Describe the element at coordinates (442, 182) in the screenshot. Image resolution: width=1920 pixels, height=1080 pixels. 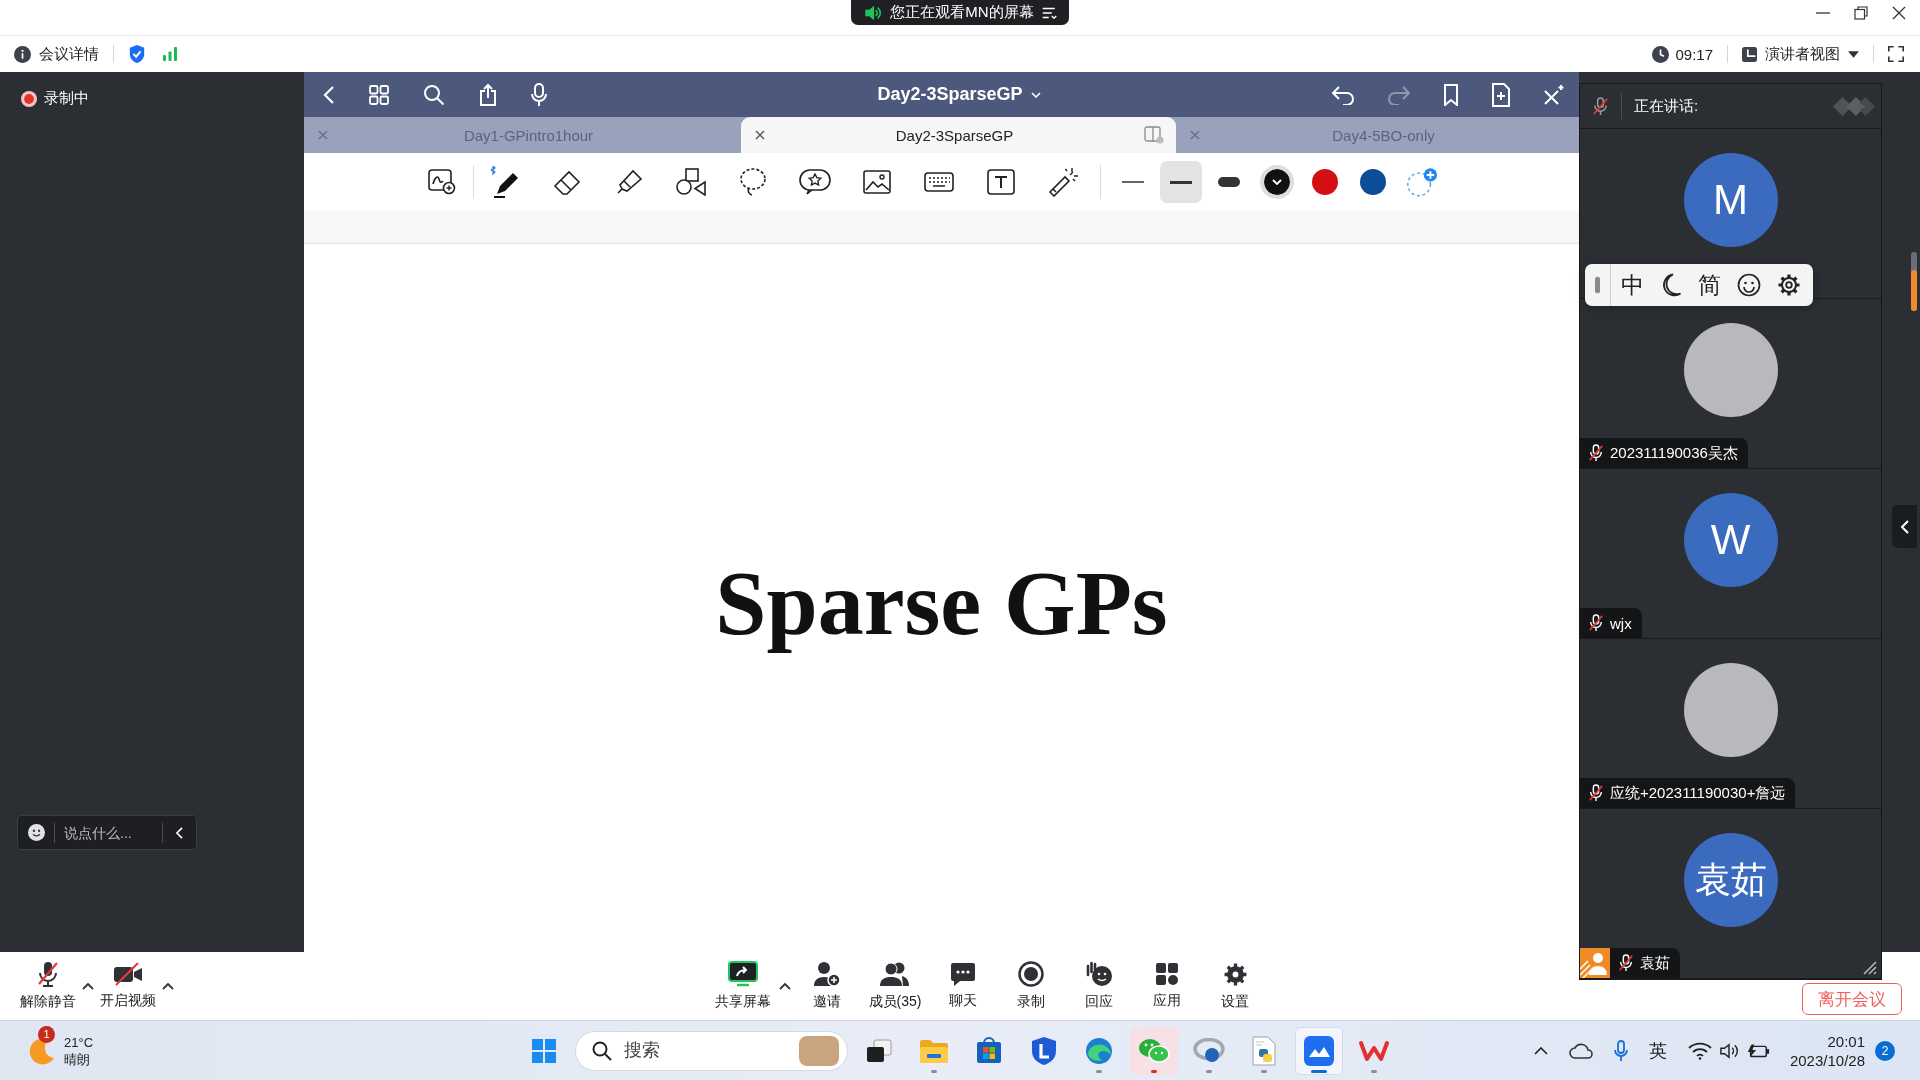
I see `handwriting-zoom-icon` at that location.